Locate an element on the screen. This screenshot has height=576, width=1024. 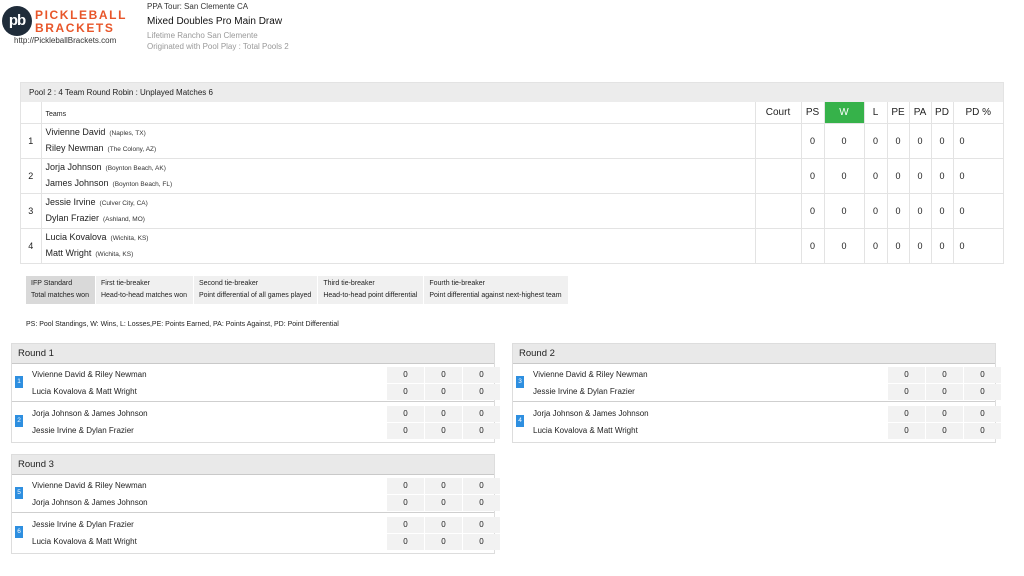
tiebreaker-desc: Total matches won is located at coordinates (60, 295).